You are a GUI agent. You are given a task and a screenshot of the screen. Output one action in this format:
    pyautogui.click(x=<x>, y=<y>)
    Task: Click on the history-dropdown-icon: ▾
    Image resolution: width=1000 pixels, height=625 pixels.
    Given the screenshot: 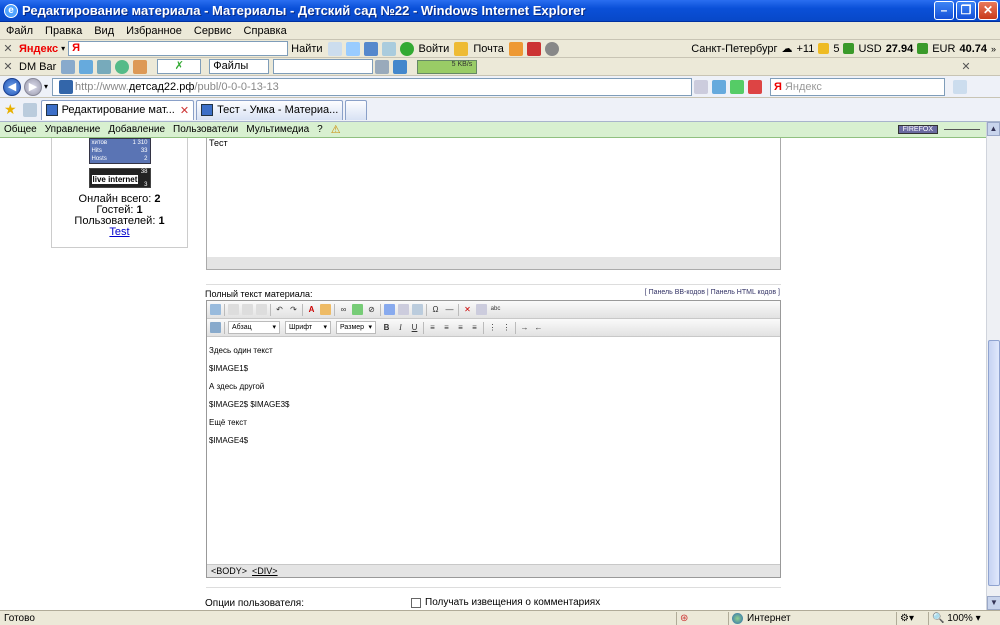 What is the action you would take?
    pyautogui.click(x=46, y=86)
    